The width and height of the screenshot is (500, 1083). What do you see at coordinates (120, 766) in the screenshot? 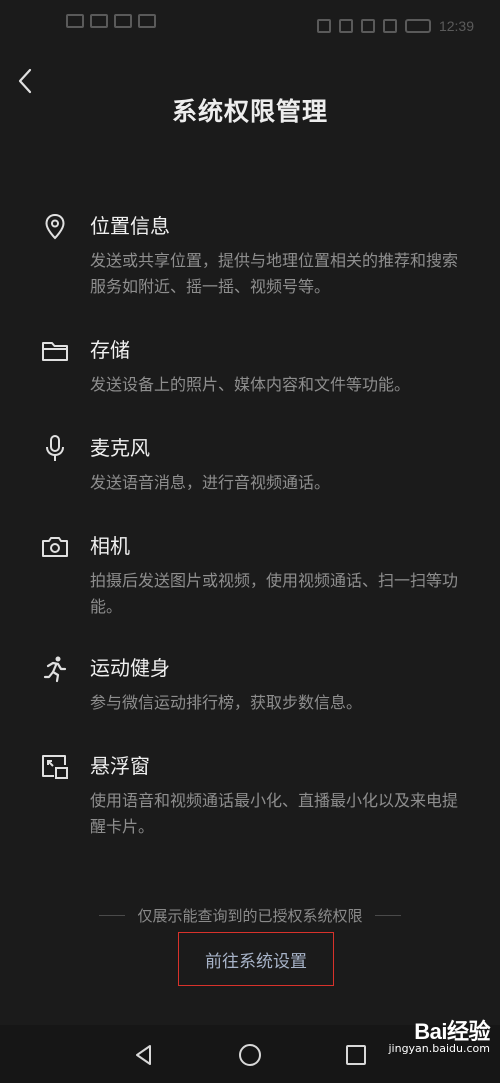
I see `permission-name: 悬浮窗` at bounding box center [120, 766].